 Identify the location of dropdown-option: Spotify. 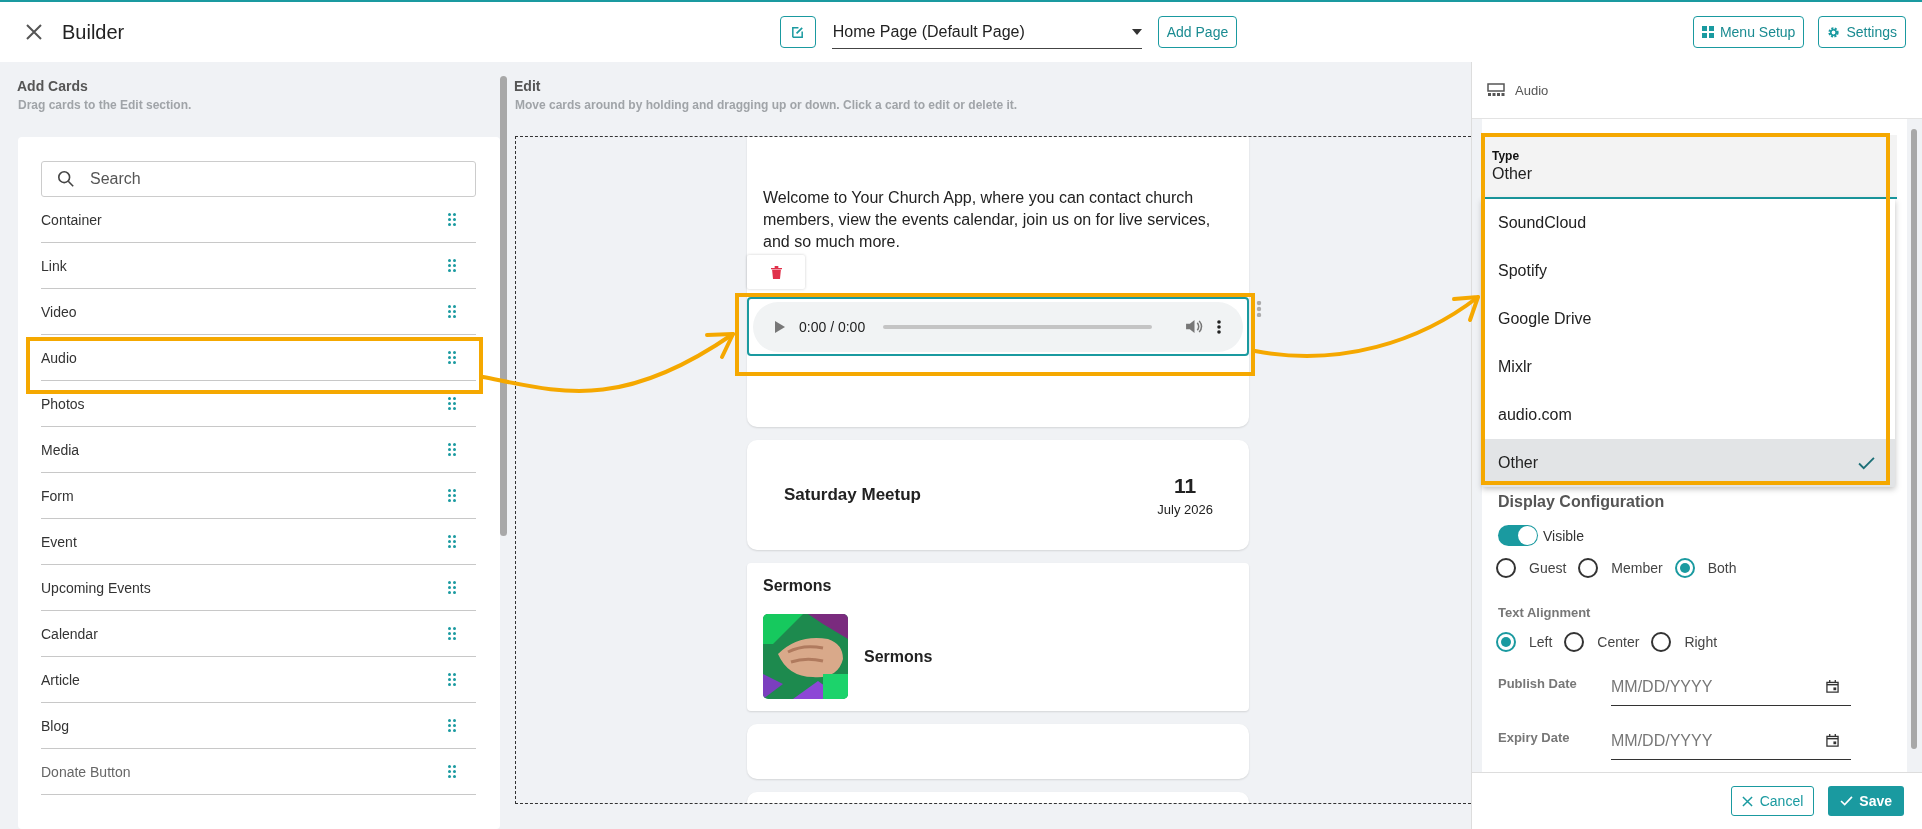
(1688, 271).